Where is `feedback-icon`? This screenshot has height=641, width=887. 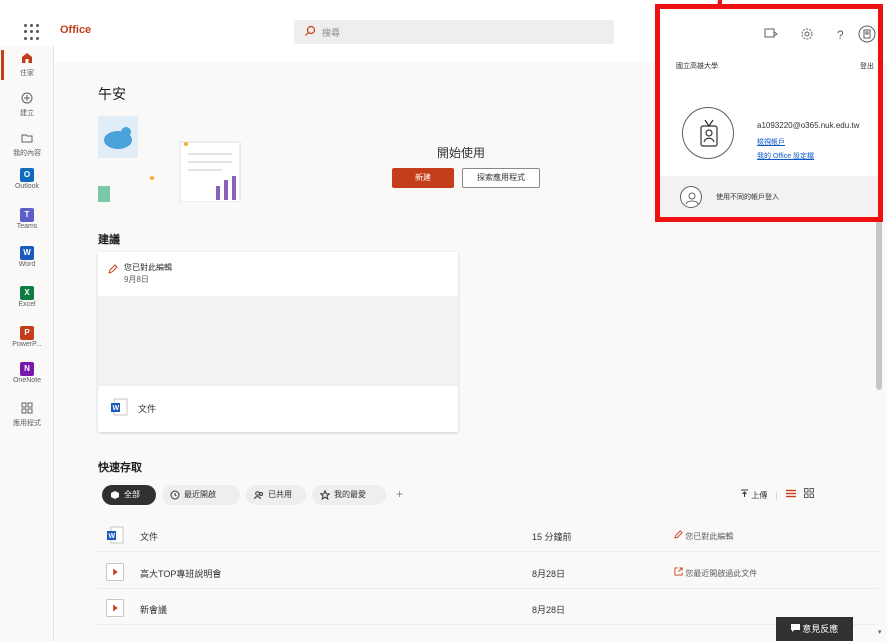 feedback-icon is located at coordinates (771, 34).